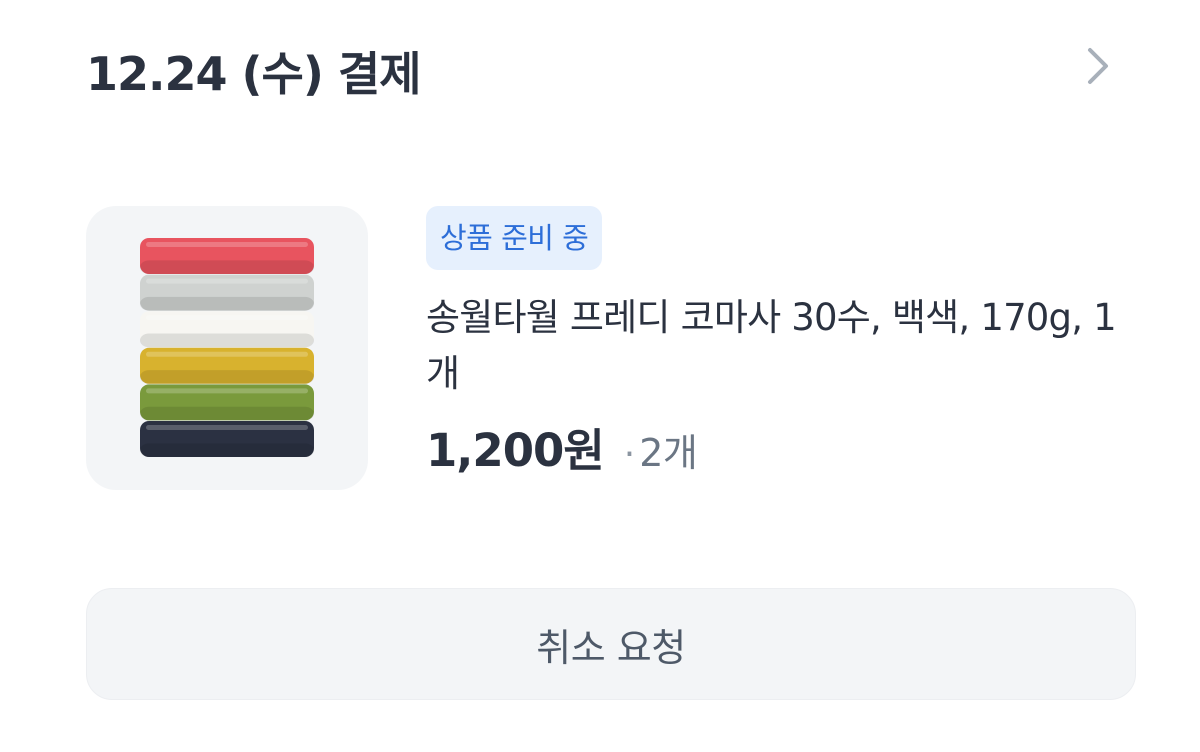 The image size is (1200, 752). Describe the element at coordinates (786, 446) in the screenshot. I see `price-row: 1,200원 · 2개` at that location.